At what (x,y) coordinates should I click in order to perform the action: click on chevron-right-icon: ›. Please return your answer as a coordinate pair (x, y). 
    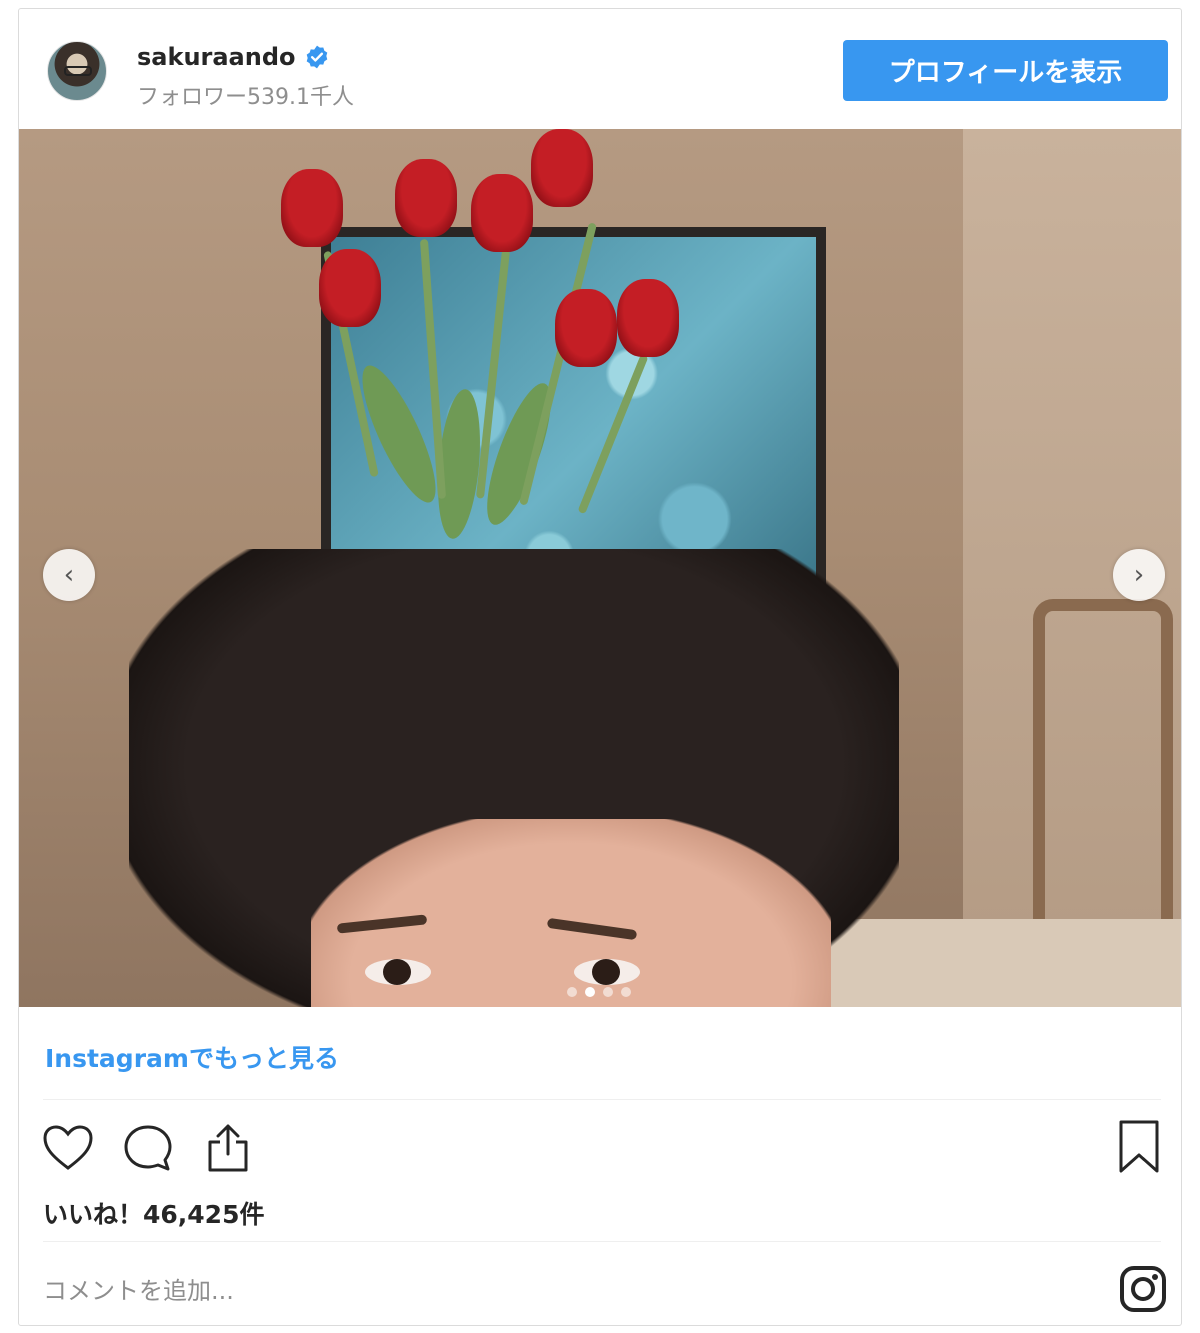
    Looking at the image, I should click on (1139, 575).